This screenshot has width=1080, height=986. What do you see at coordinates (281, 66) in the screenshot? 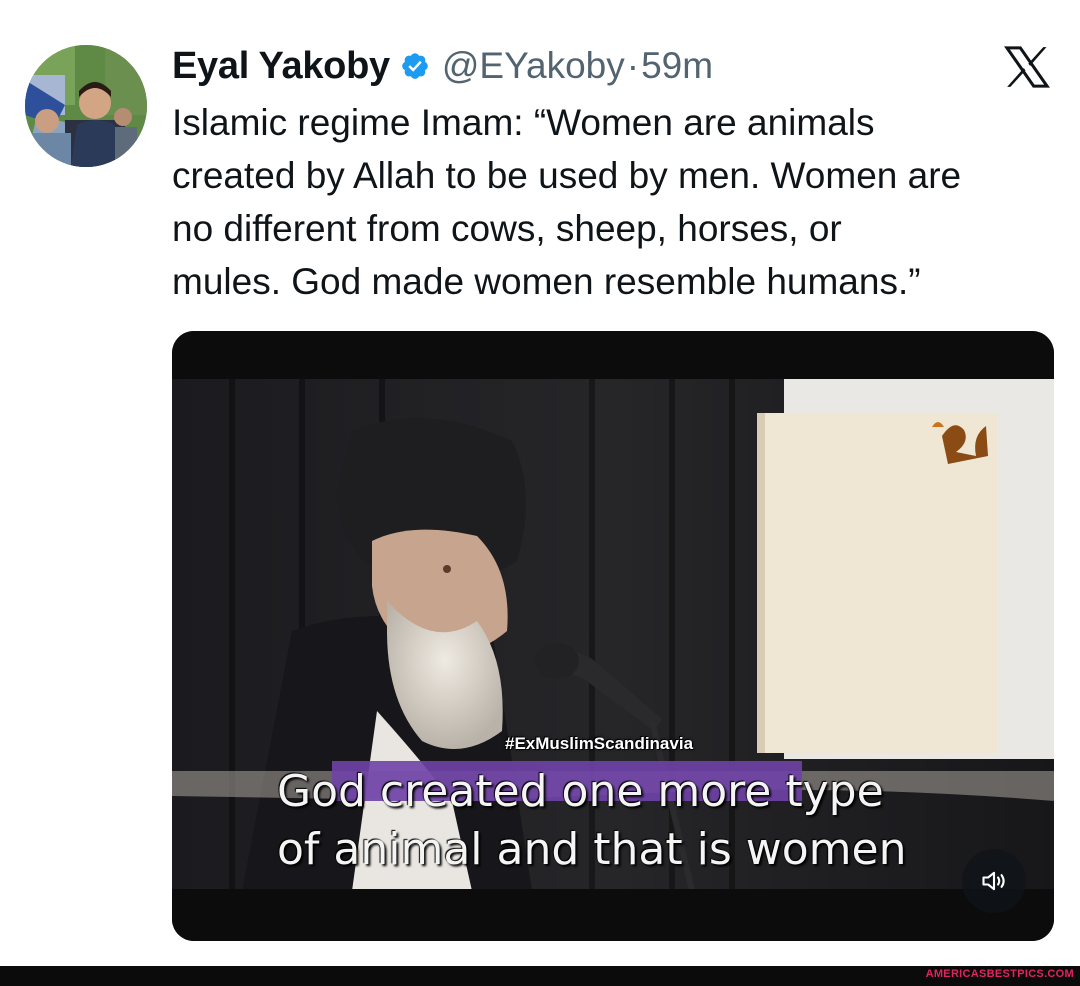
I see `author-name: Eyal Yakoby` at bounding box center [281, 66].